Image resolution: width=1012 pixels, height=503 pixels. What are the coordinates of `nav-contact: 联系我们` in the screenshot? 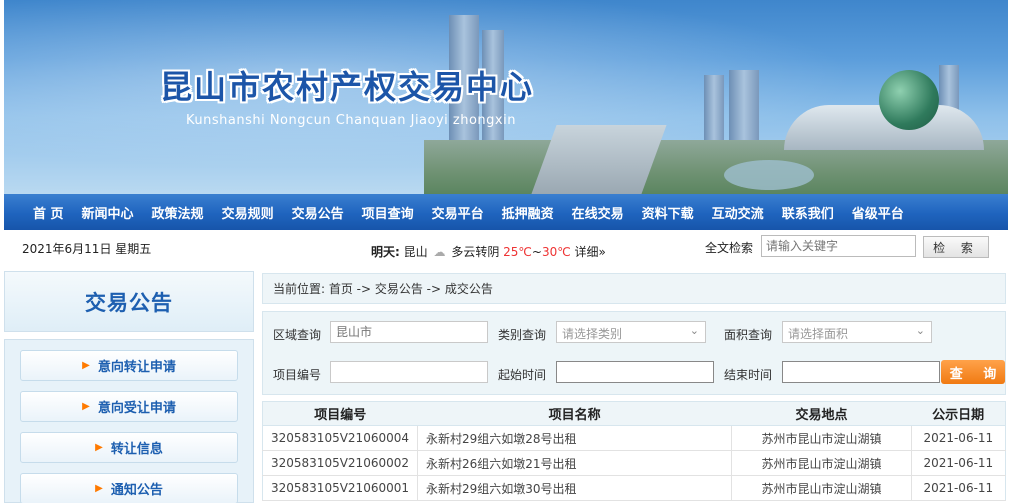 It's located at (808, 212).